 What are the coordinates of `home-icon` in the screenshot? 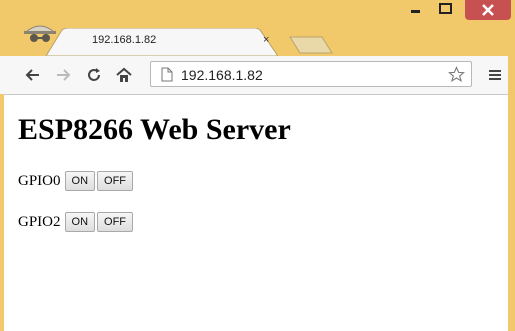 It's located at (124, 74).